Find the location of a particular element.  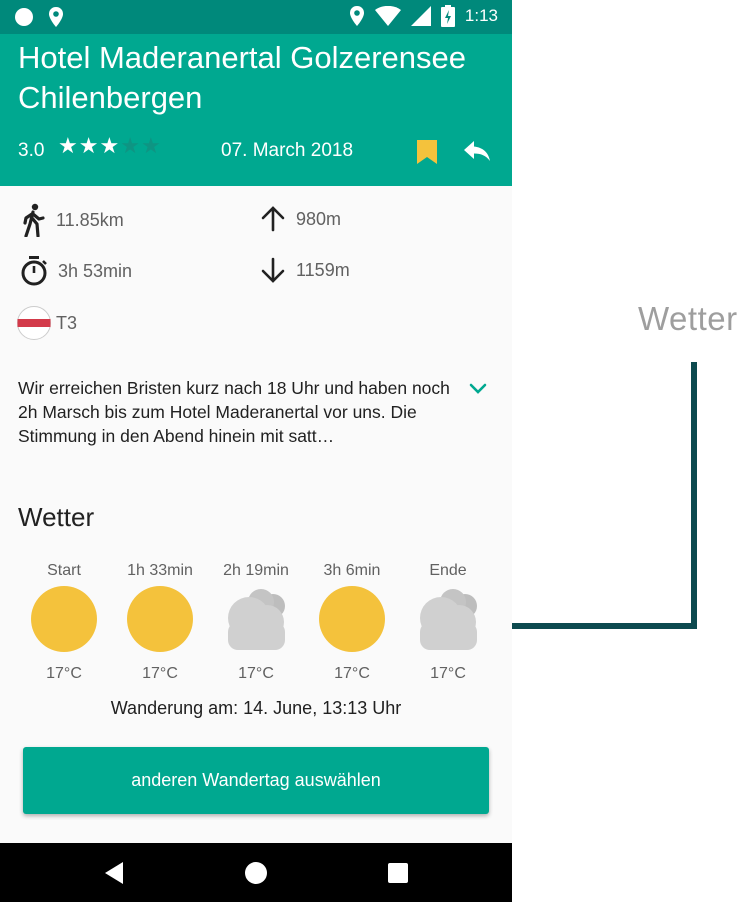

arrow-up-icon is located at coordinates (273, 219).